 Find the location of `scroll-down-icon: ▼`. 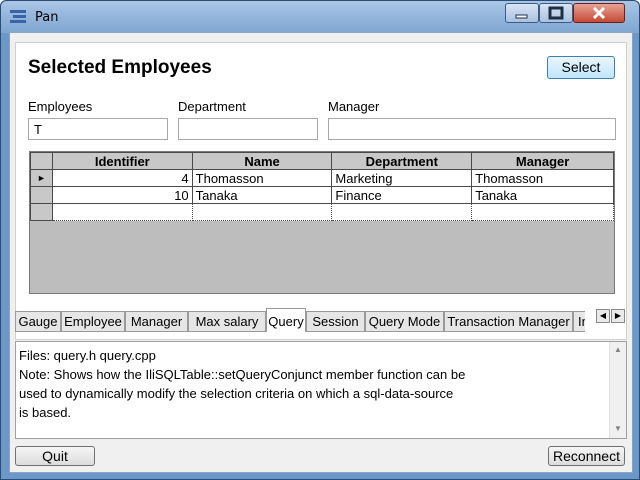

scroll-down-icon: ▼ is located at coordinates (618, 428).